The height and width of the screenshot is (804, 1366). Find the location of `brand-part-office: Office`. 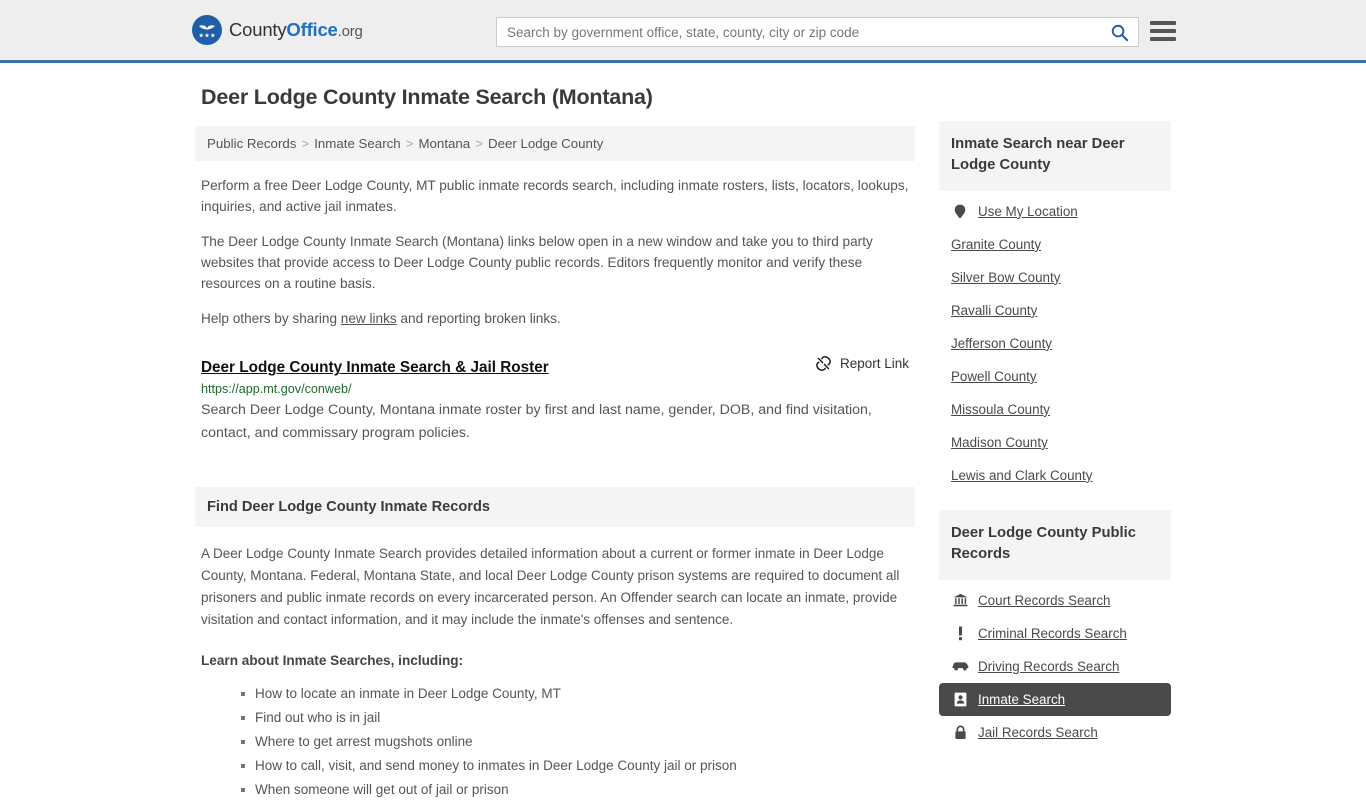

brand-part-office: Office is located at coordinates (312, 29).